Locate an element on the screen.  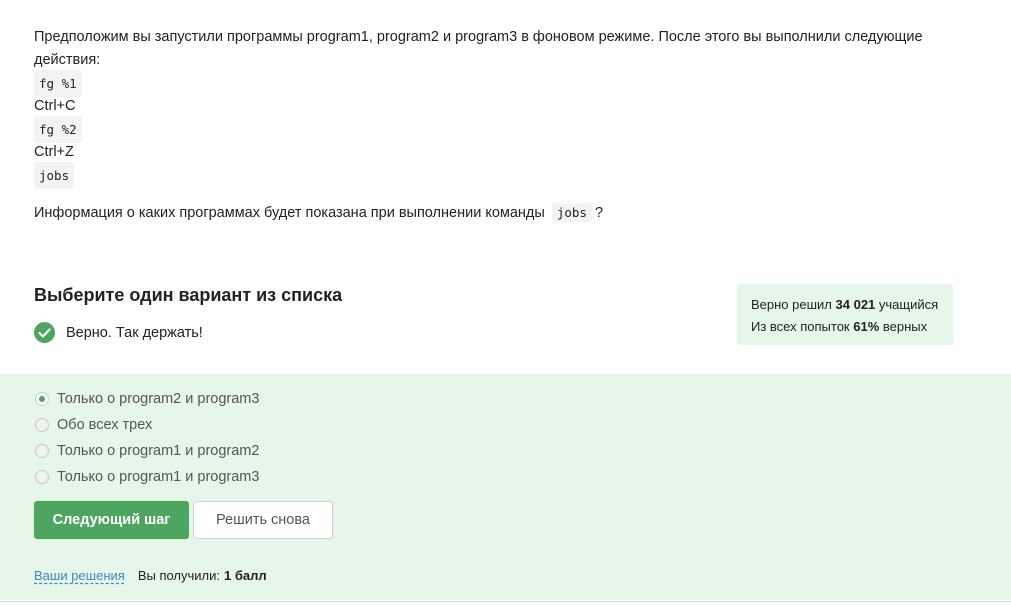
step-ctrl-c: Ctrl+C is located at coordinates (55, 106).